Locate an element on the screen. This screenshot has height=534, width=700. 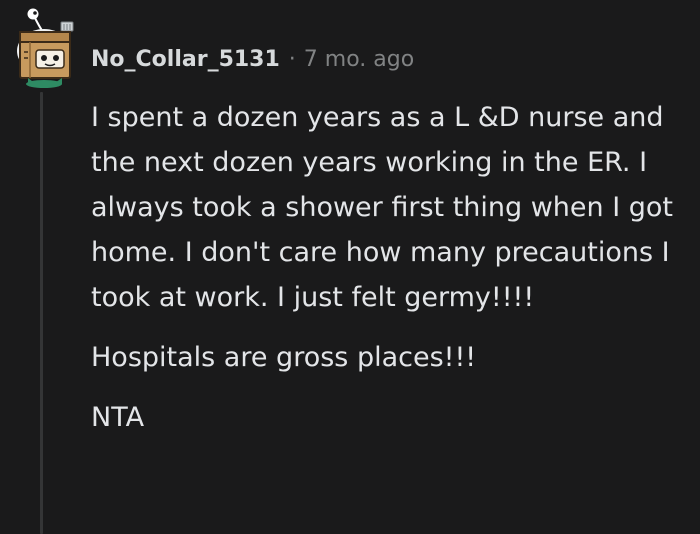
comment-header: No_Collar_5131 · 7 mo. ago is located at coordinates (252, 59).